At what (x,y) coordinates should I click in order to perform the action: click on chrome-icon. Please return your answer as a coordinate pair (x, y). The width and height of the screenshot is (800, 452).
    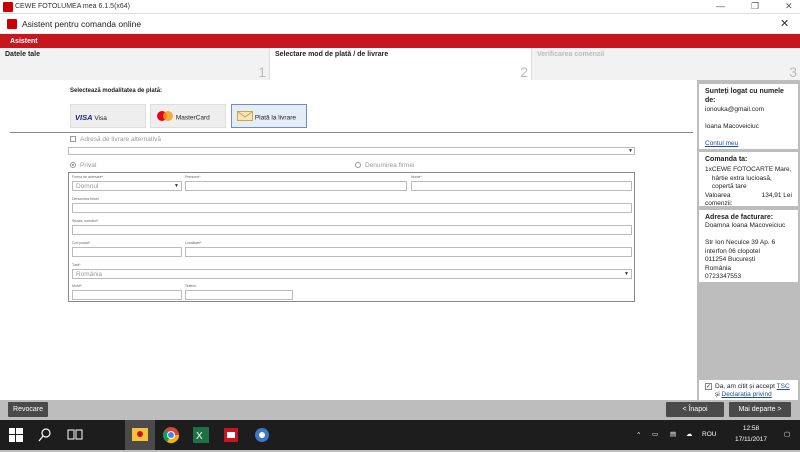
    Looking at the image, I should click on (171, 435).